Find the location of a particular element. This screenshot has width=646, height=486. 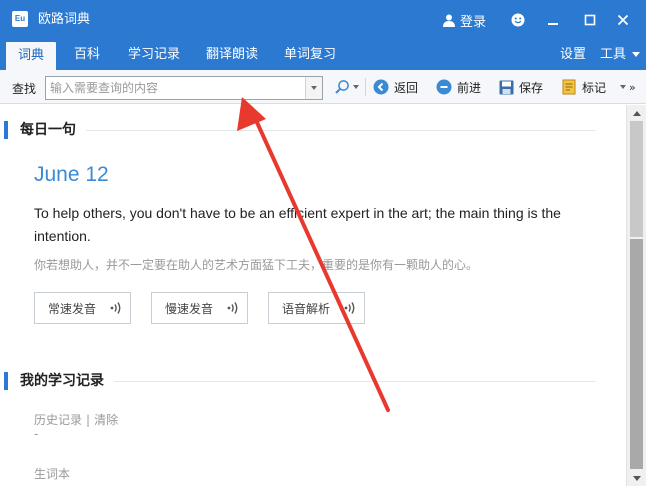

tools-menu: 工具 is located at coordinates (620, 55).